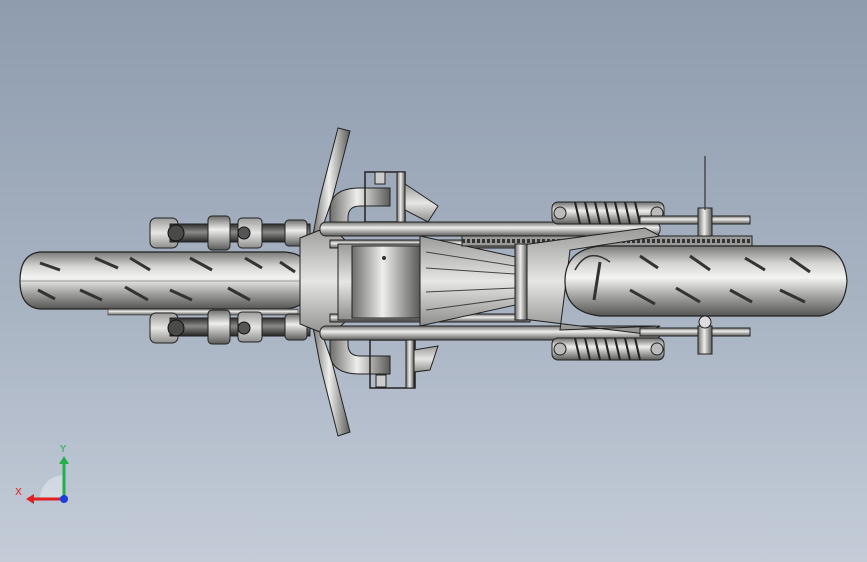 The image size is (867, 562). What do you see at coordinates (18, 492) in the screenshot?
I see `x-axis-label: X` at bounding box center [18, 492].